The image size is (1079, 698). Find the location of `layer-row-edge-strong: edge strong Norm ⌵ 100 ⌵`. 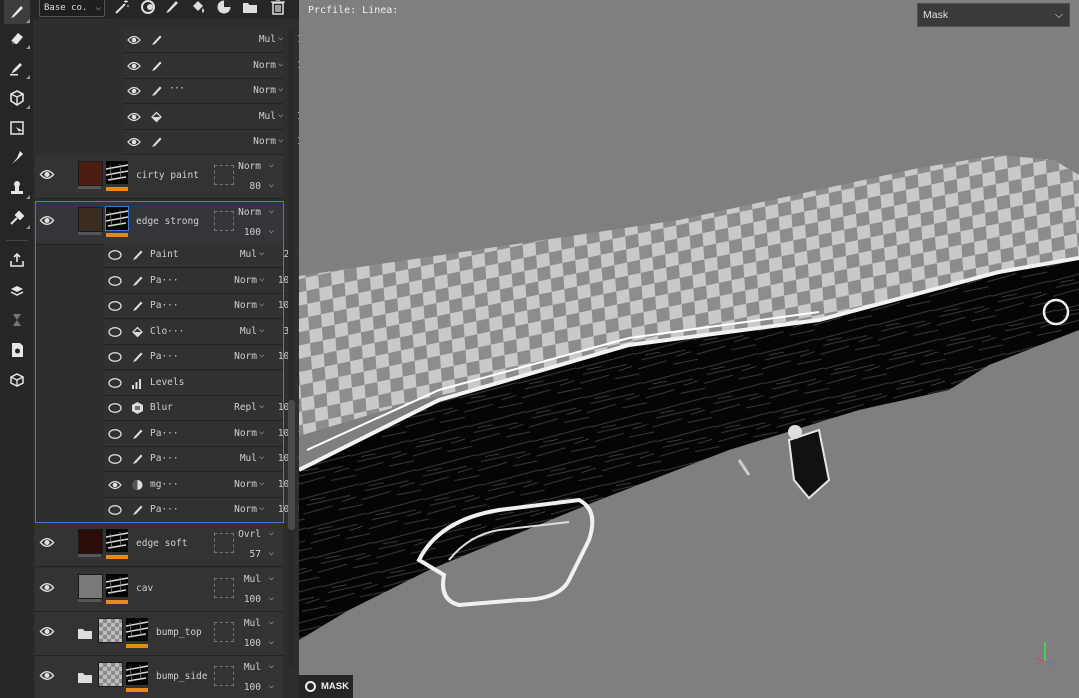

layer-row-edge-strong: edge strong Norm ⌵ 100 ⌵ is located at coordinates (159, 223).